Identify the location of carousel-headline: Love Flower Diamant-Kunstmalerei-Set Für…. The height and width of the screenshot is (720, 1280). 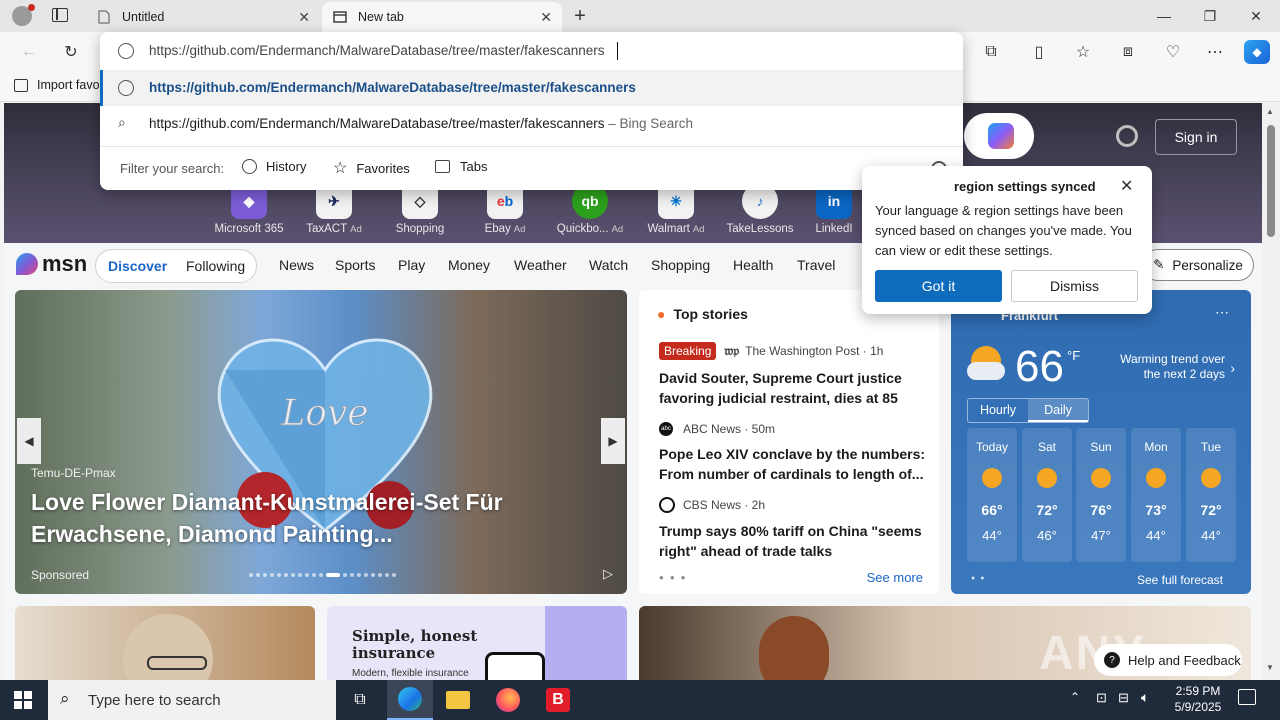
(291, 518).